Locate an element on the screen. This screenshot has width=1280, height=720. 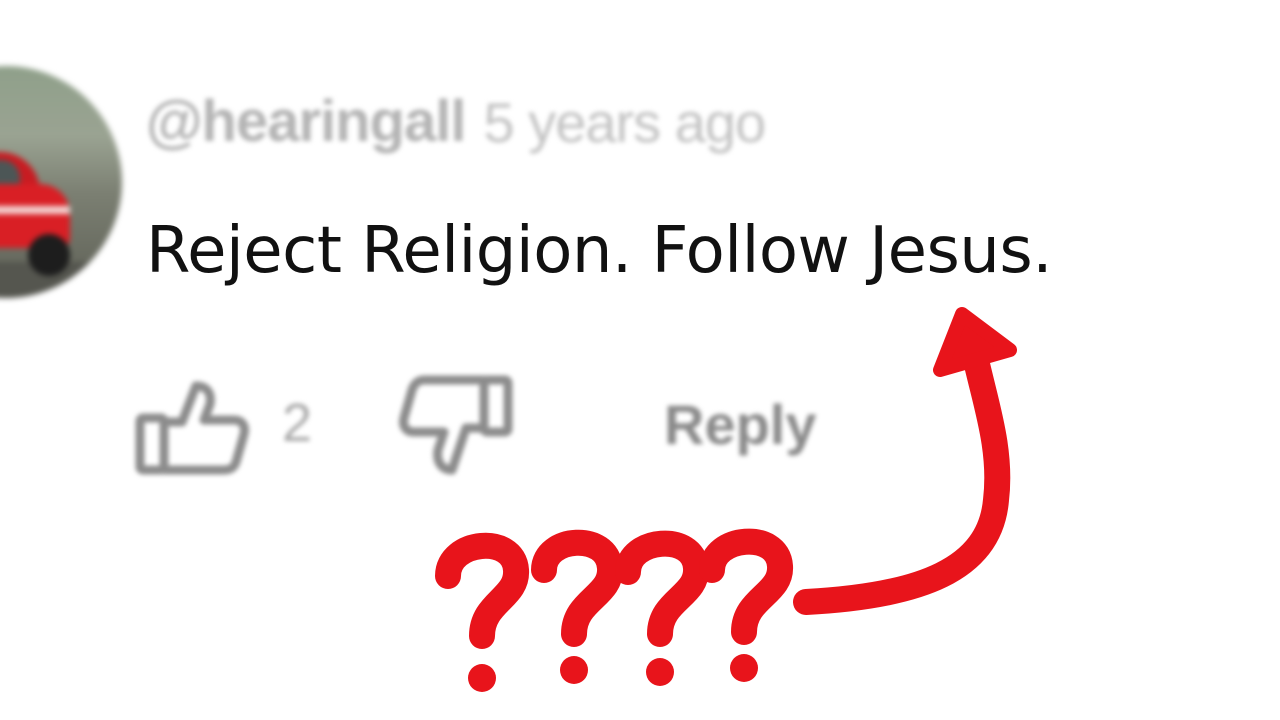
like-count: 2 is located at coordinates (297, 423).